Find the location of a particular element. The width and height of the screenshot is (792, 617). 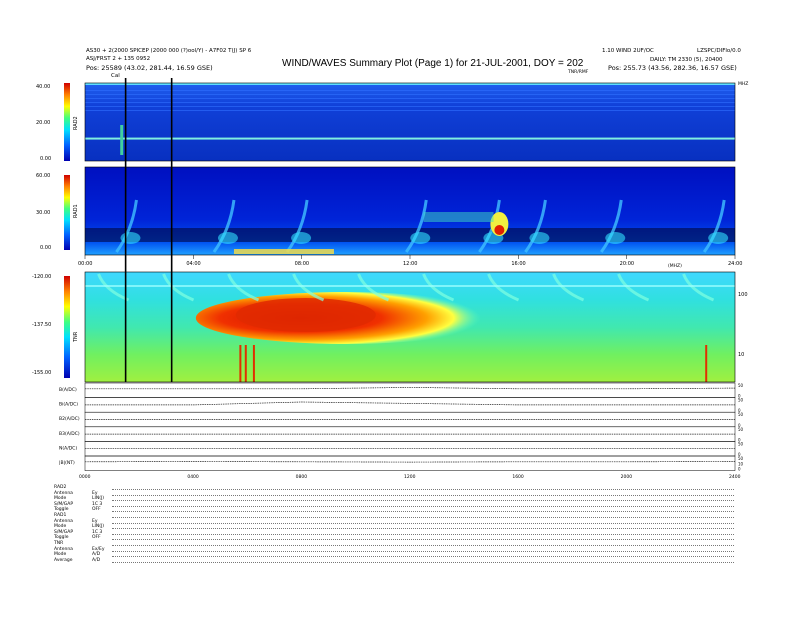

line-panel-label: Bi(A/DC) is located at coordinates (68, 405).